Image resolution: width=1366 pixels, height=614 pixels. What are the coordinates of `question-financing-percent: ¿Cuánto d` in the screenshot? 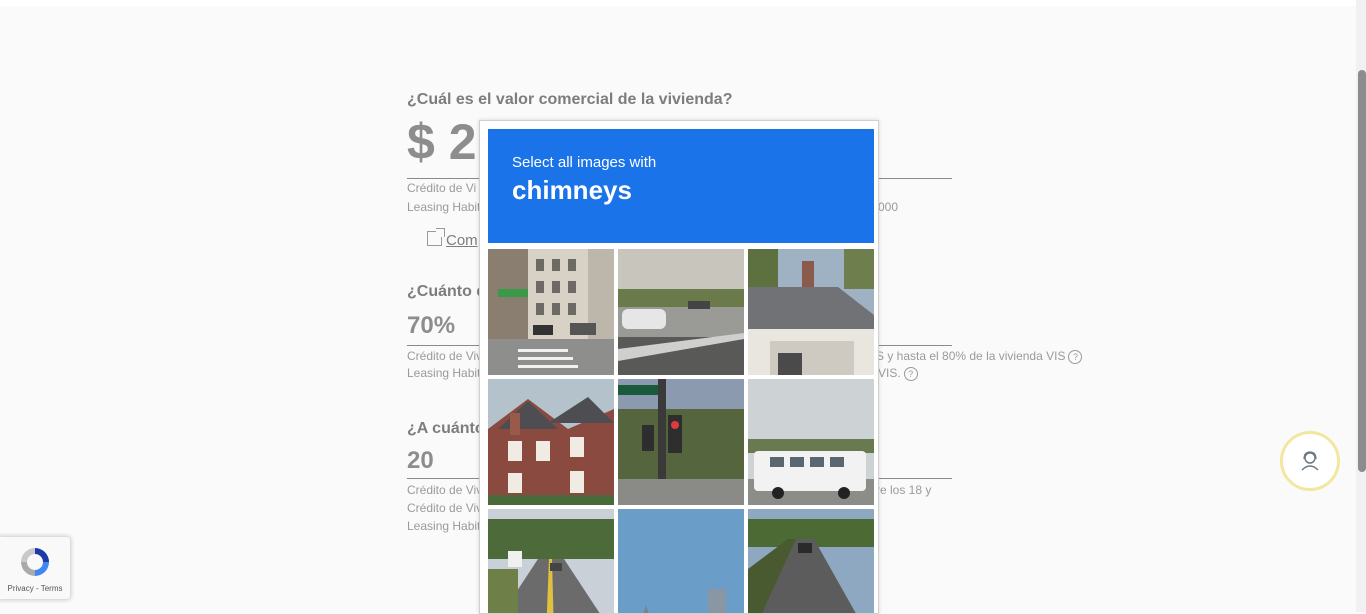 It's located at (447, 291).